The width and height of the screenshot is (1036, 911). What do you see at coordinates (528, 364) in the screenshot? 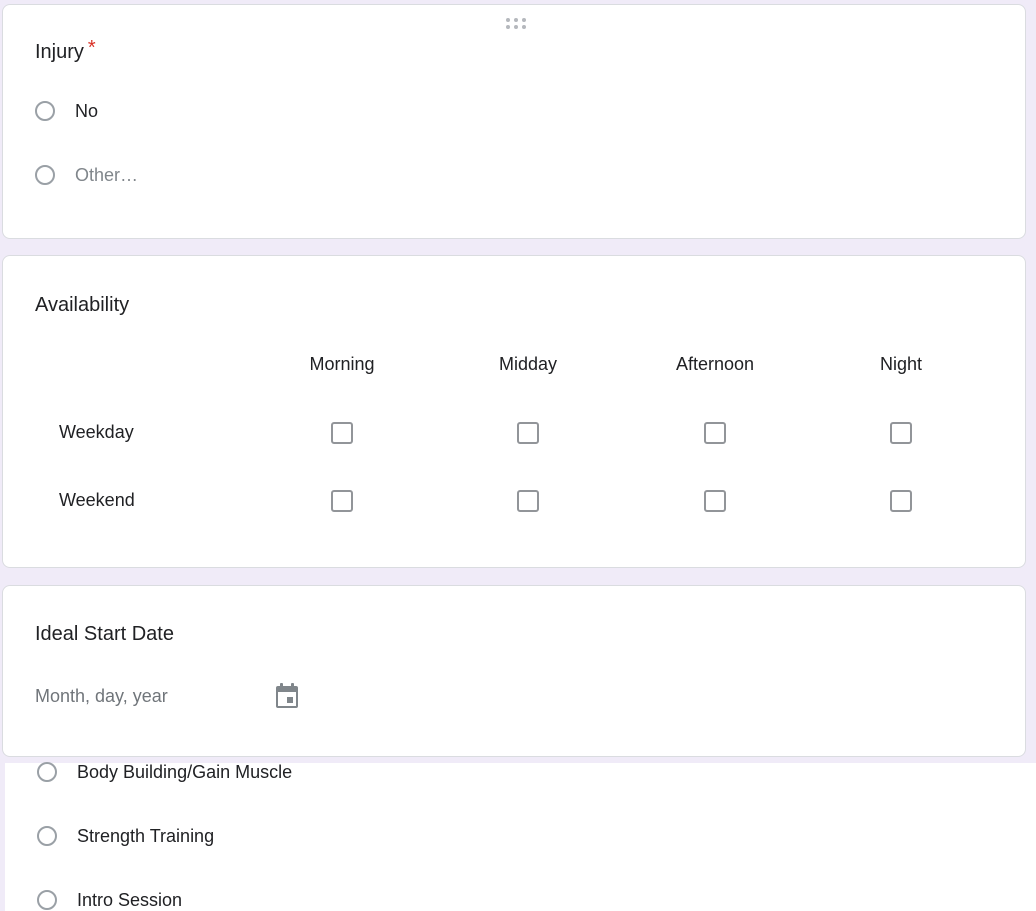
I see `grid-column-midday: Midday` at bounding box center [528, 364].